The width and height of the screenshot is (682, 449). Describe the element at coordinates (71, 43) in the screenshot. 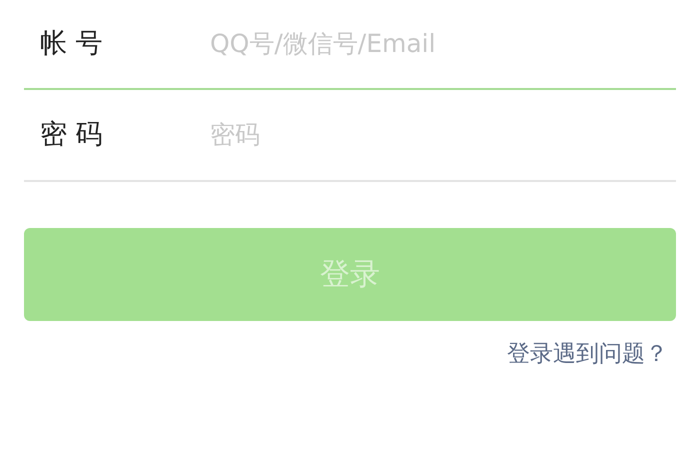

I see `field-label: 帐 号` at that location.